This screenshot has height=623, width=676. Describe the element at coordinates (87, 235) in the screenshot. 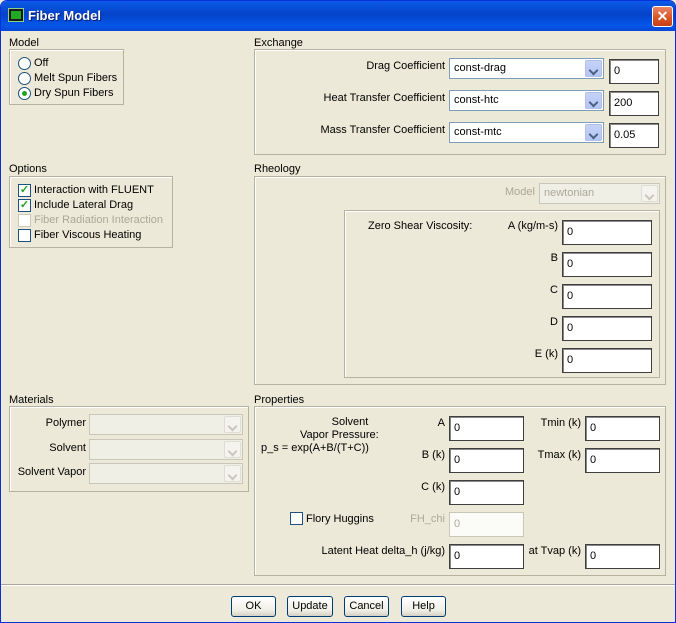

I see `viscous-heating-label: Fiber Viscous Heating` at that location.